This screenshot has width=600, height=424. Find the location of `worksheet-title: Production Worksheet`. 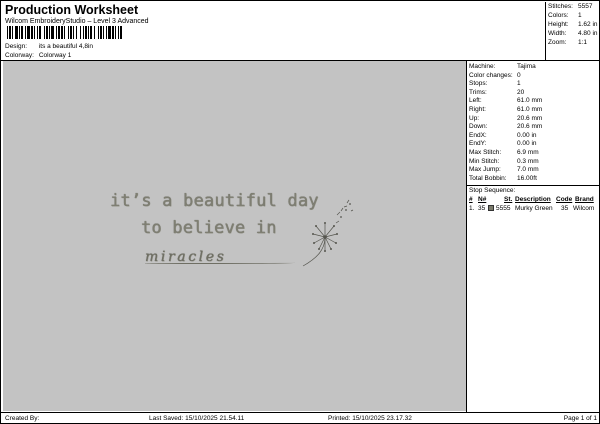

worksheet-title: Production Worksheet is located at coordinates (72, 10).